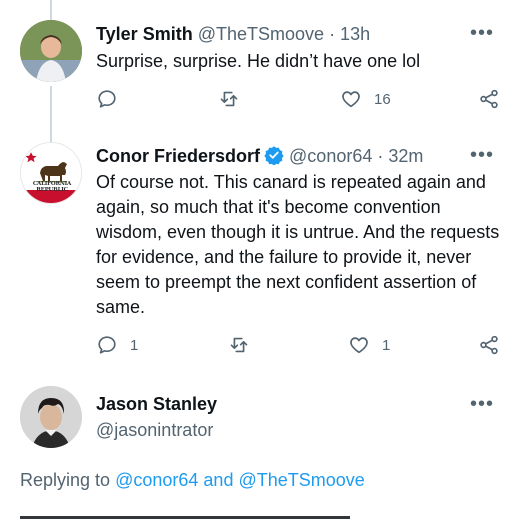 This screenshot has height=520, width=520. What do you see at coordinates (156, 404) in the screenshot?
I see `display-name: Jason Stanley` at bounding box center [156, 404].